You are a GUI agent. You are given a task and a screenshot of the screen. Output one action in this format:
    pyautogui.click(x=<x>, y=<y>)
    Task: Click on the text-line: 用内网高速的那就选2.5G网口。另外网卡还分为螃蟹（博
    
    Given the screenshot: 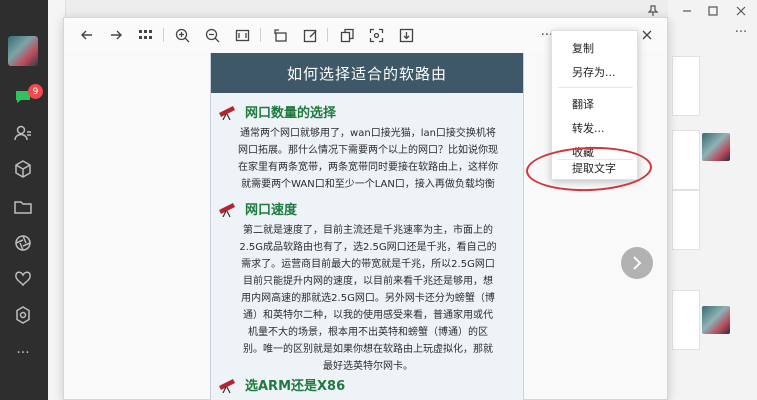 What is the action you would take?
    pyautogui.click(x=368, y=298)
    